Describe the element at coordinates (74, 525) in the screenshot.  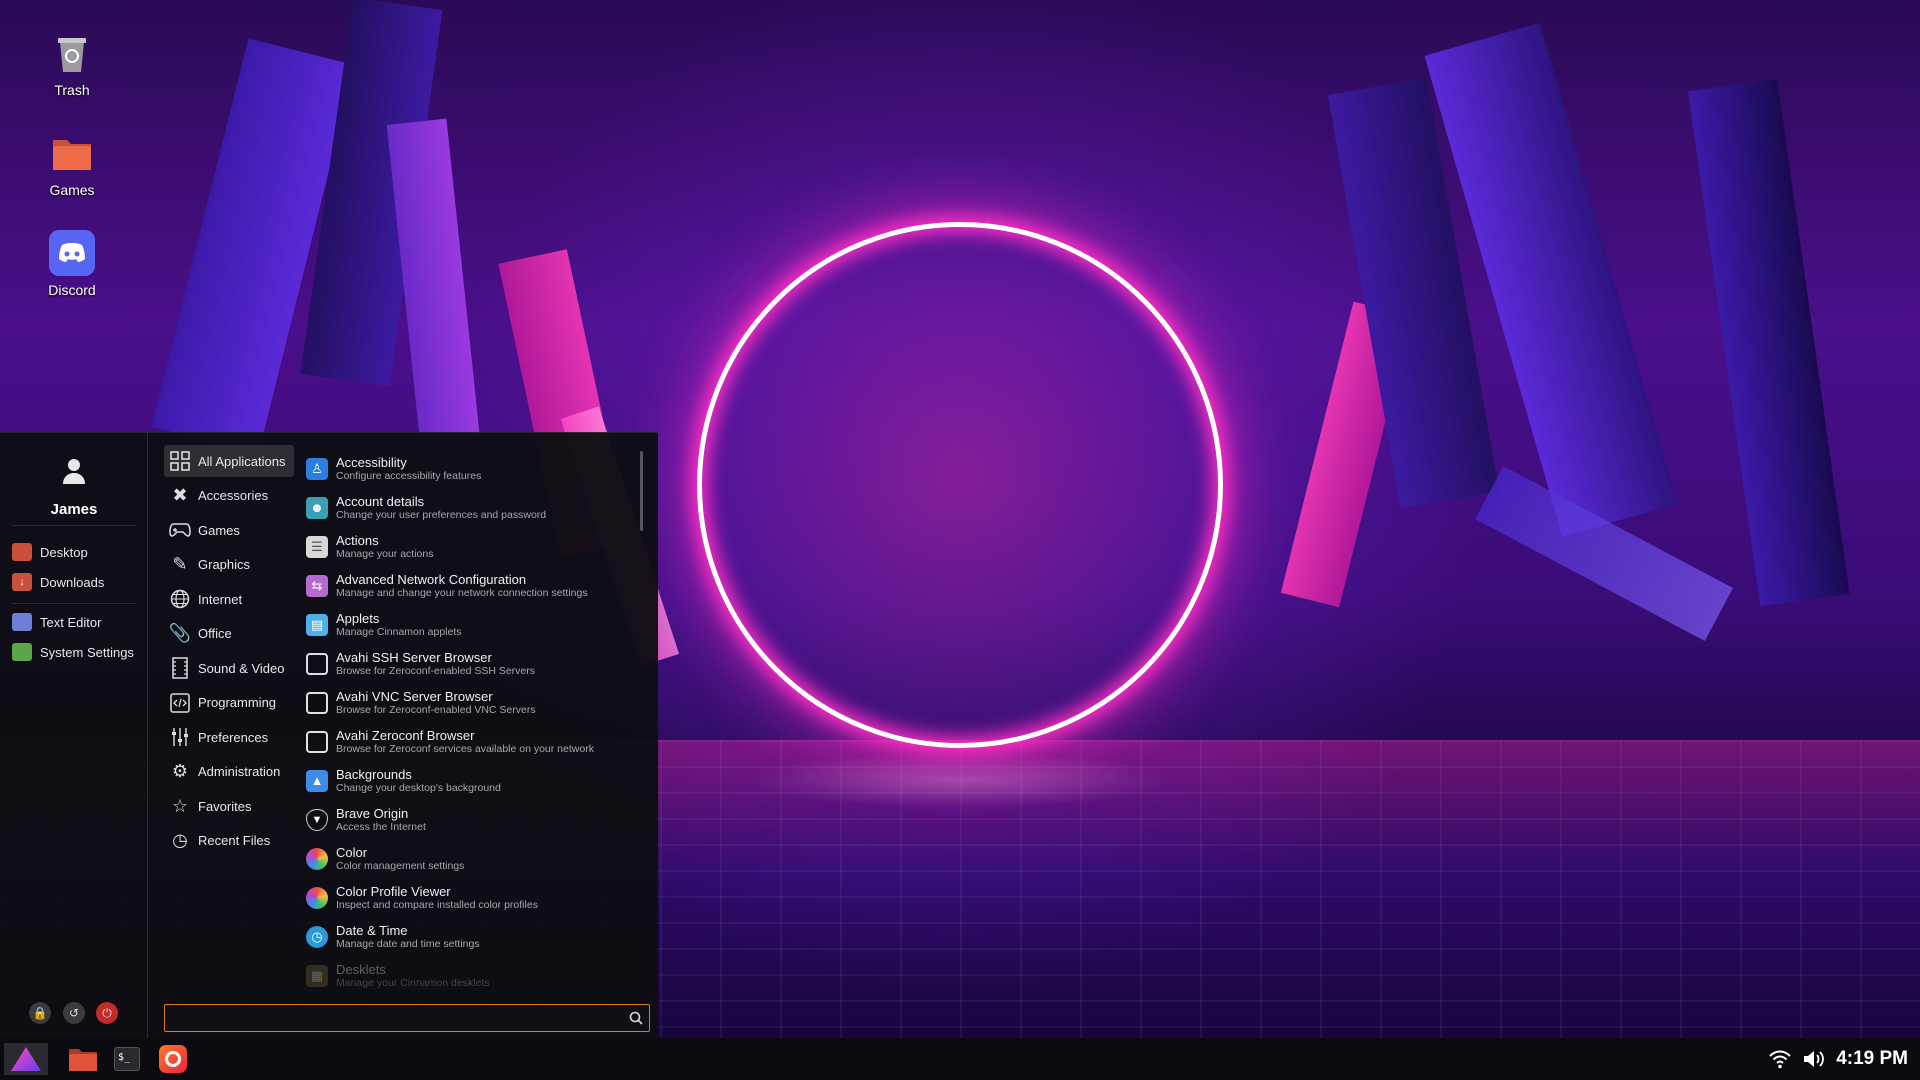
I see `separator` at that location.